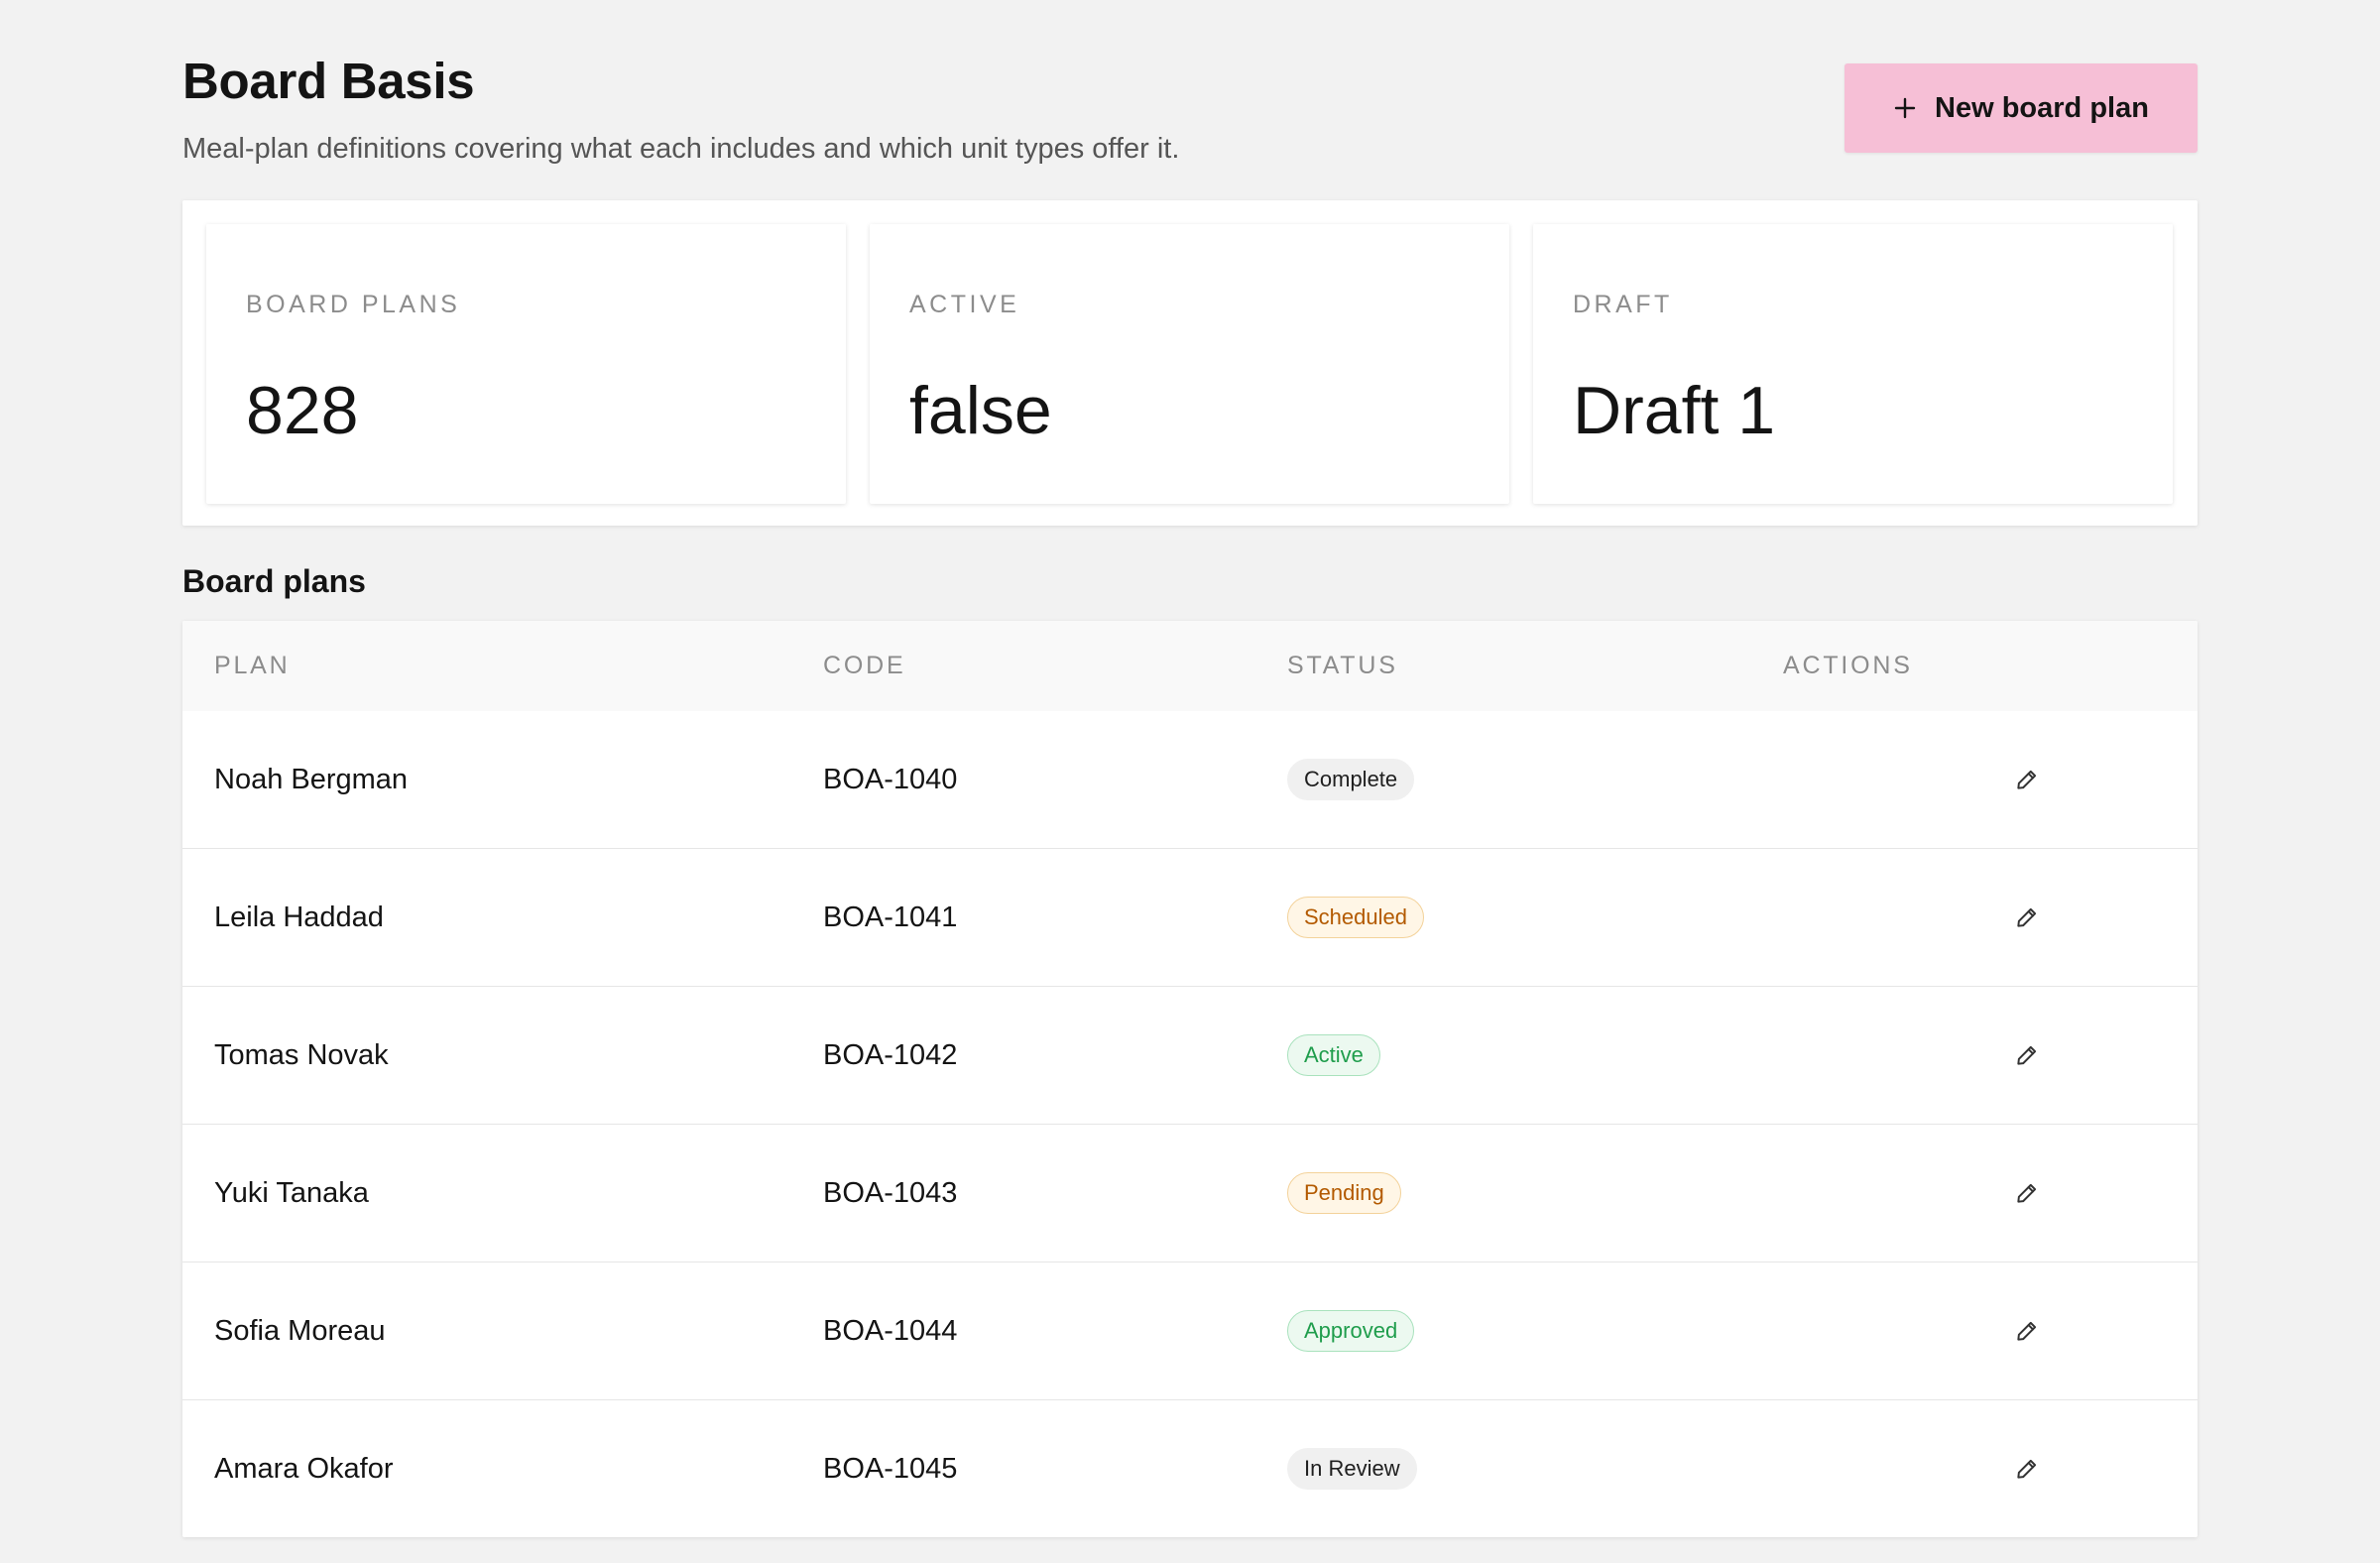 The width and height of the screenshot is (2380, 1563). I want to click on table-row: Tomas Novak BOA-1042 Active, so click(1190, 1055).